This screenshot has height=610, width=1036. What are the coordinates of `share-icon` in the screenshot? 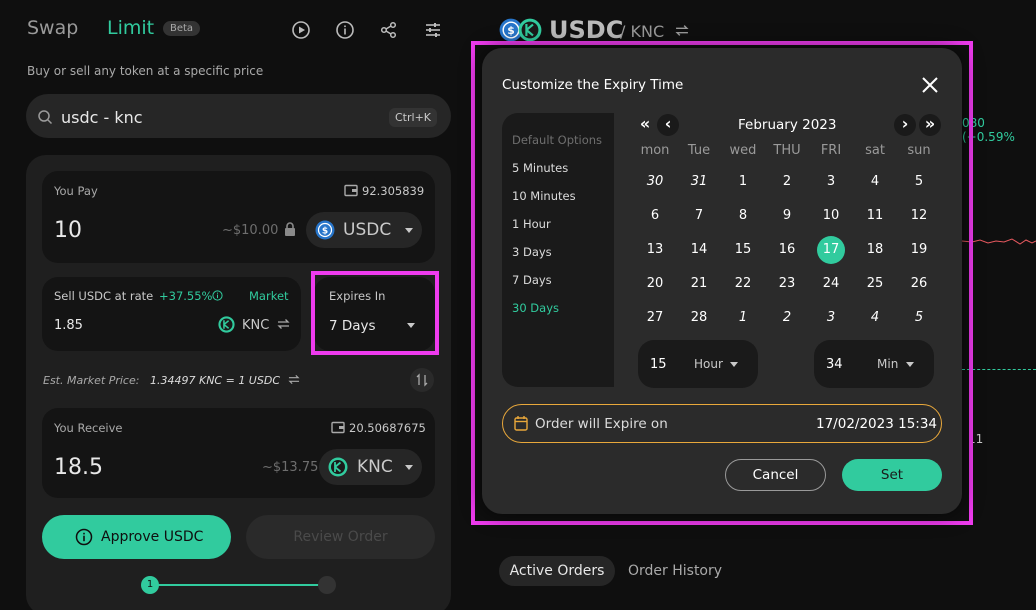 It's located at (389, 30).